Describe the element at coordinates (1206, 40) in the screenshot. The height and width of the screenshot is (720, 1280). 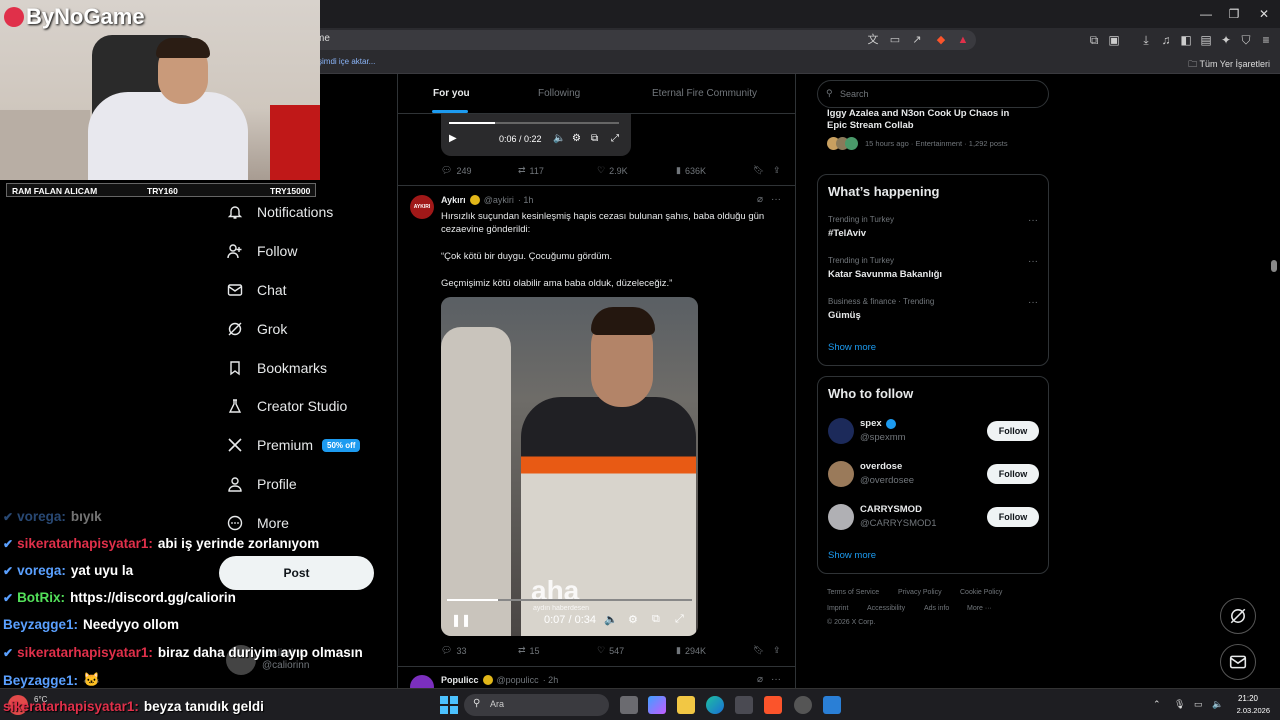
I see `vpn-icon: ▤` at that location.